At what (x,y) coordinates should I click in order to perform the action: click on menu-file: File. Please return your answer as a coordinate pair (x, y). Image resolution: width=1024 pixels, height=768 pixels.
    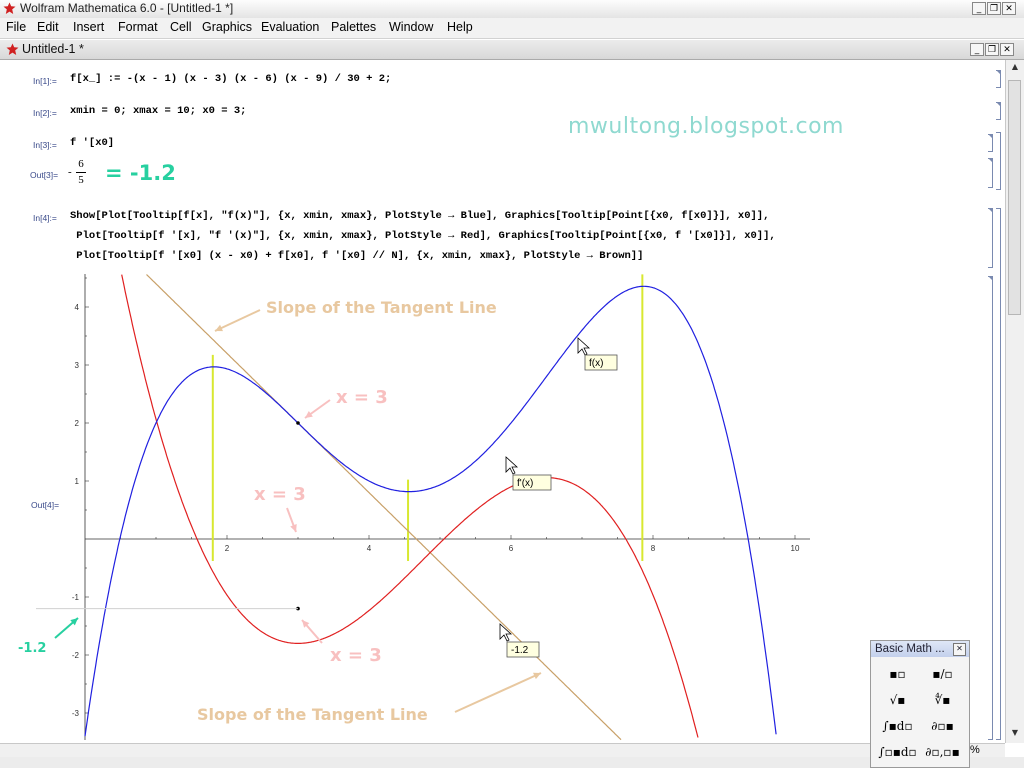
    Looking at the image, I should click on (16, 27).